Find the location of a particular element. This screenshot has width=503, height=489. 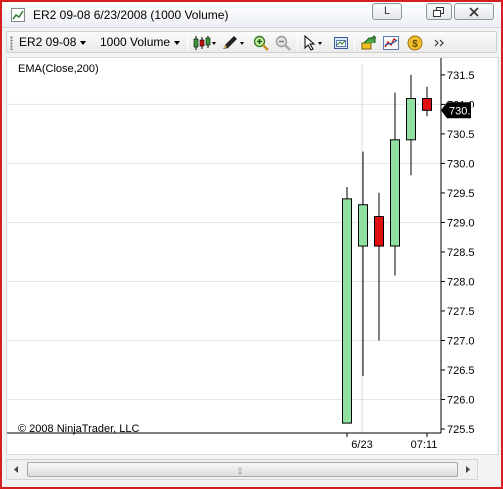

scrollbar-grip-icon: ⦙⦙⦙ is located at coordinates (240, 471).